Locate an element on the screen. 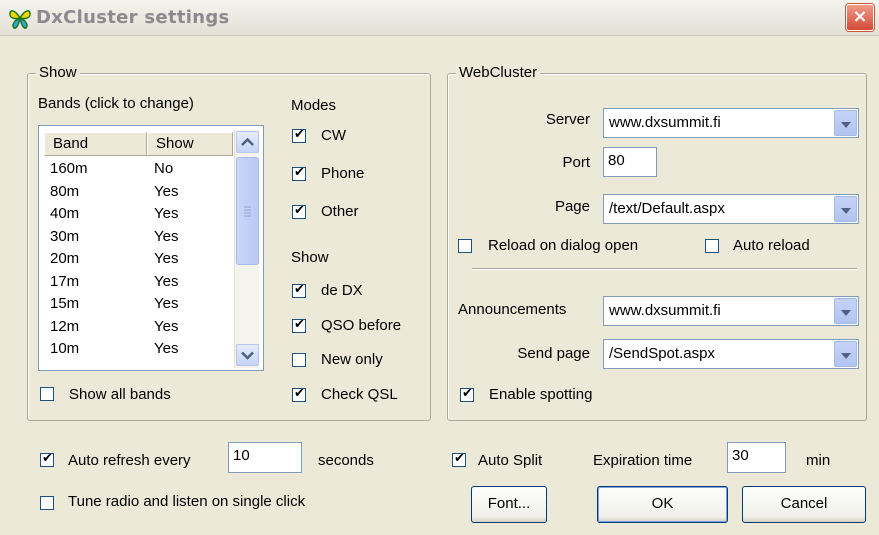 The width and height of the screenshot is (879, 535). auto-split-label: Auto Split is located at coordinates (510, 461).